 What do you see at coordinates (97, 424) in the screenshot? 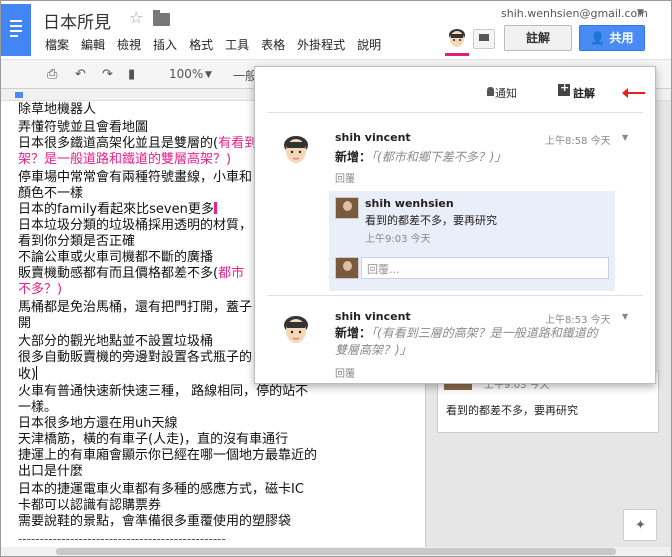
I see `doc-line: 日本很多地方還在用uh天線` at bounding box center [97, 424].